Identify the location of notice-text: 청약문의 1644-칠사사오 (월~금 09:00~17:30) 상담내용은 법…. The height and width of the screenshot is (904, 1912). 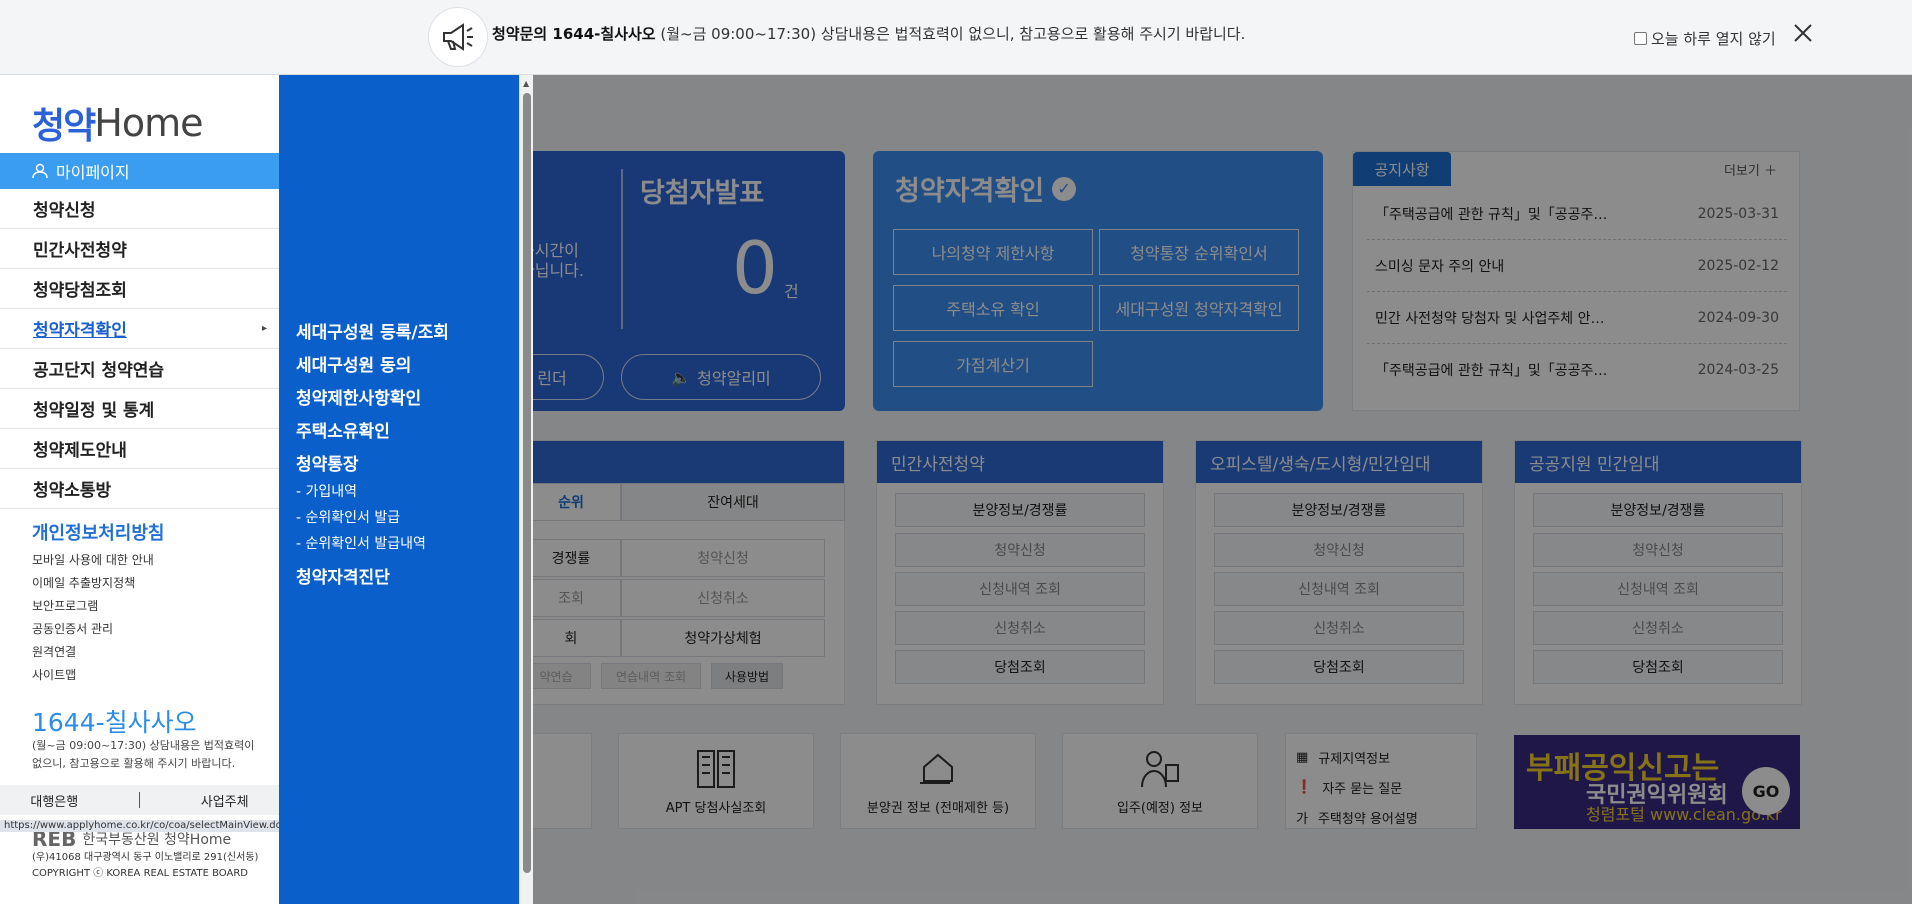
(869, 34).